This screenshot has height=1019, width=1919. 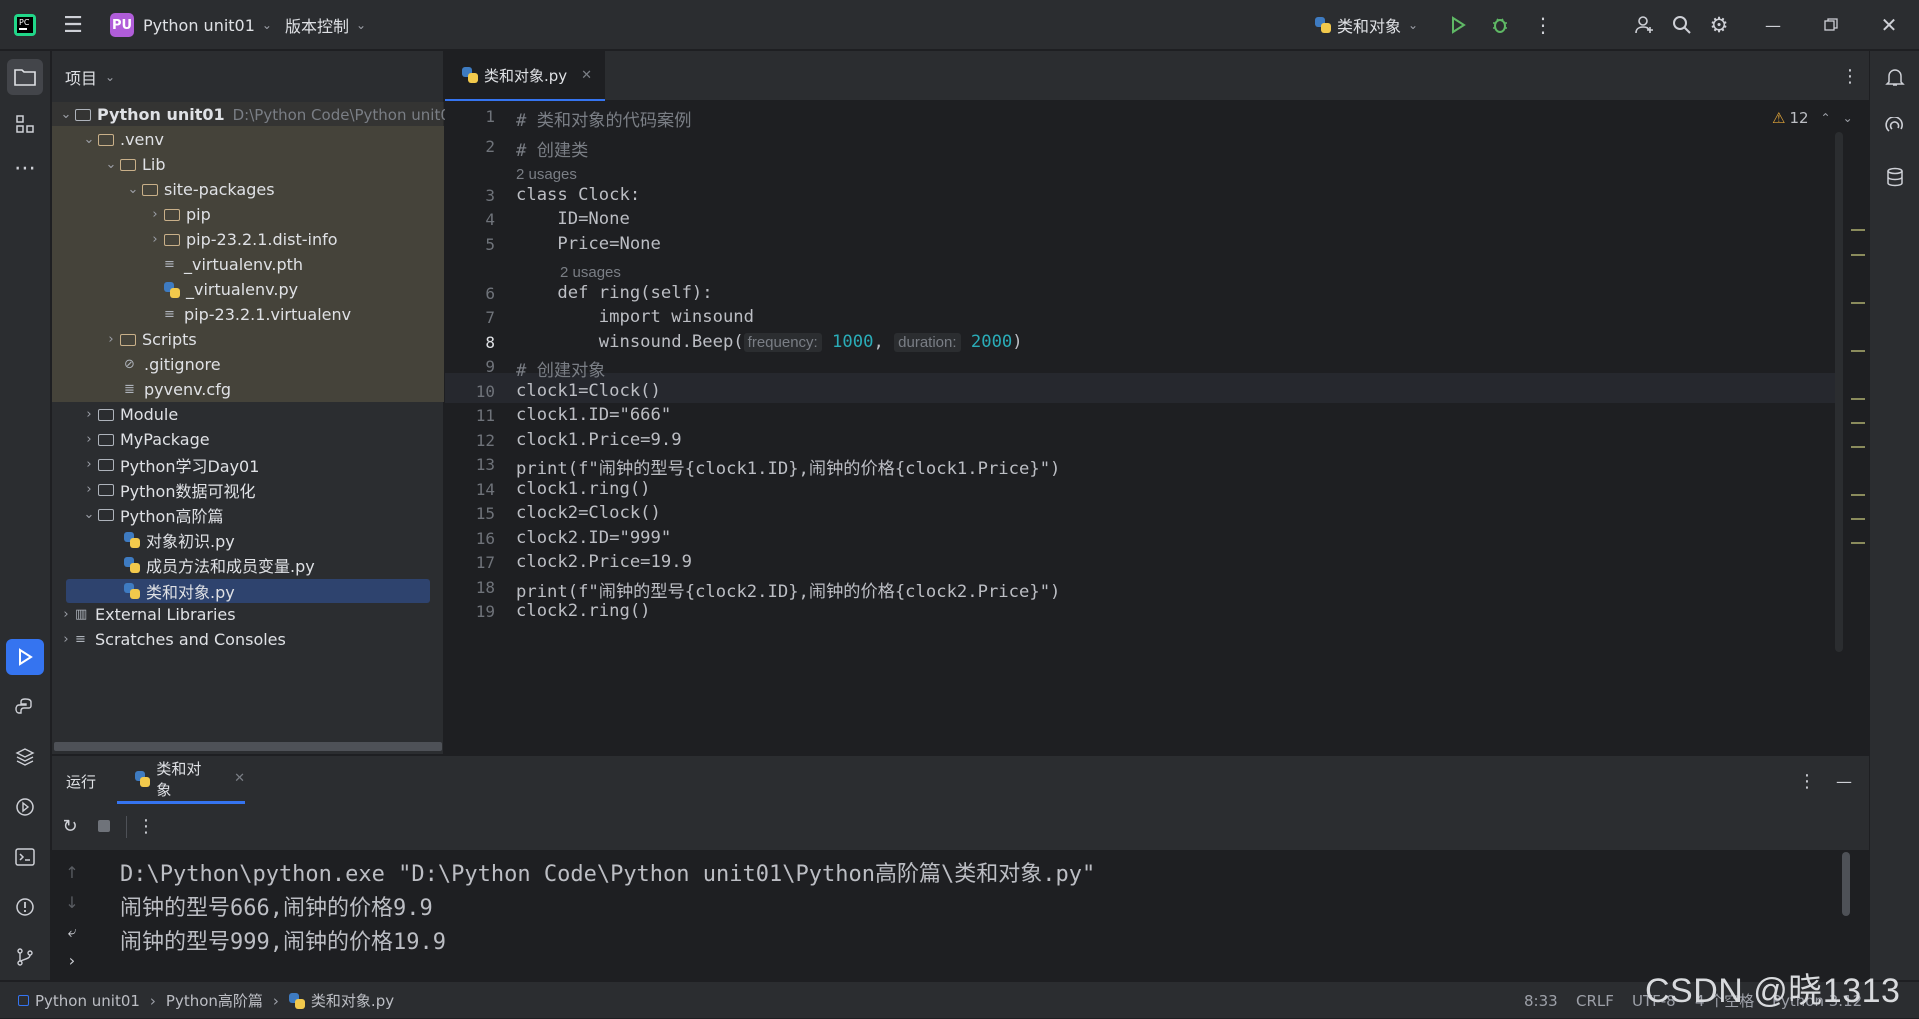 What do you see at coordinates (525, 76) in the screenshot?
I see `editor-tab-active: 类和对象.py ✕` at bounding box center [525, 76].